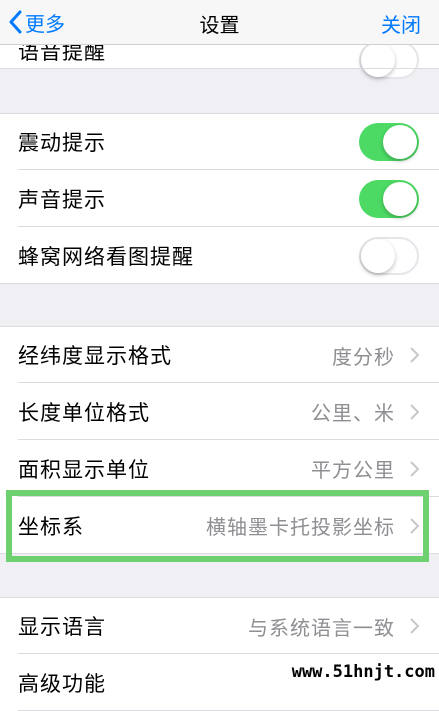  Describe the element at coordinates (84, 469) in the screenshot. I see `row-label: 面积显示单位` at that location.